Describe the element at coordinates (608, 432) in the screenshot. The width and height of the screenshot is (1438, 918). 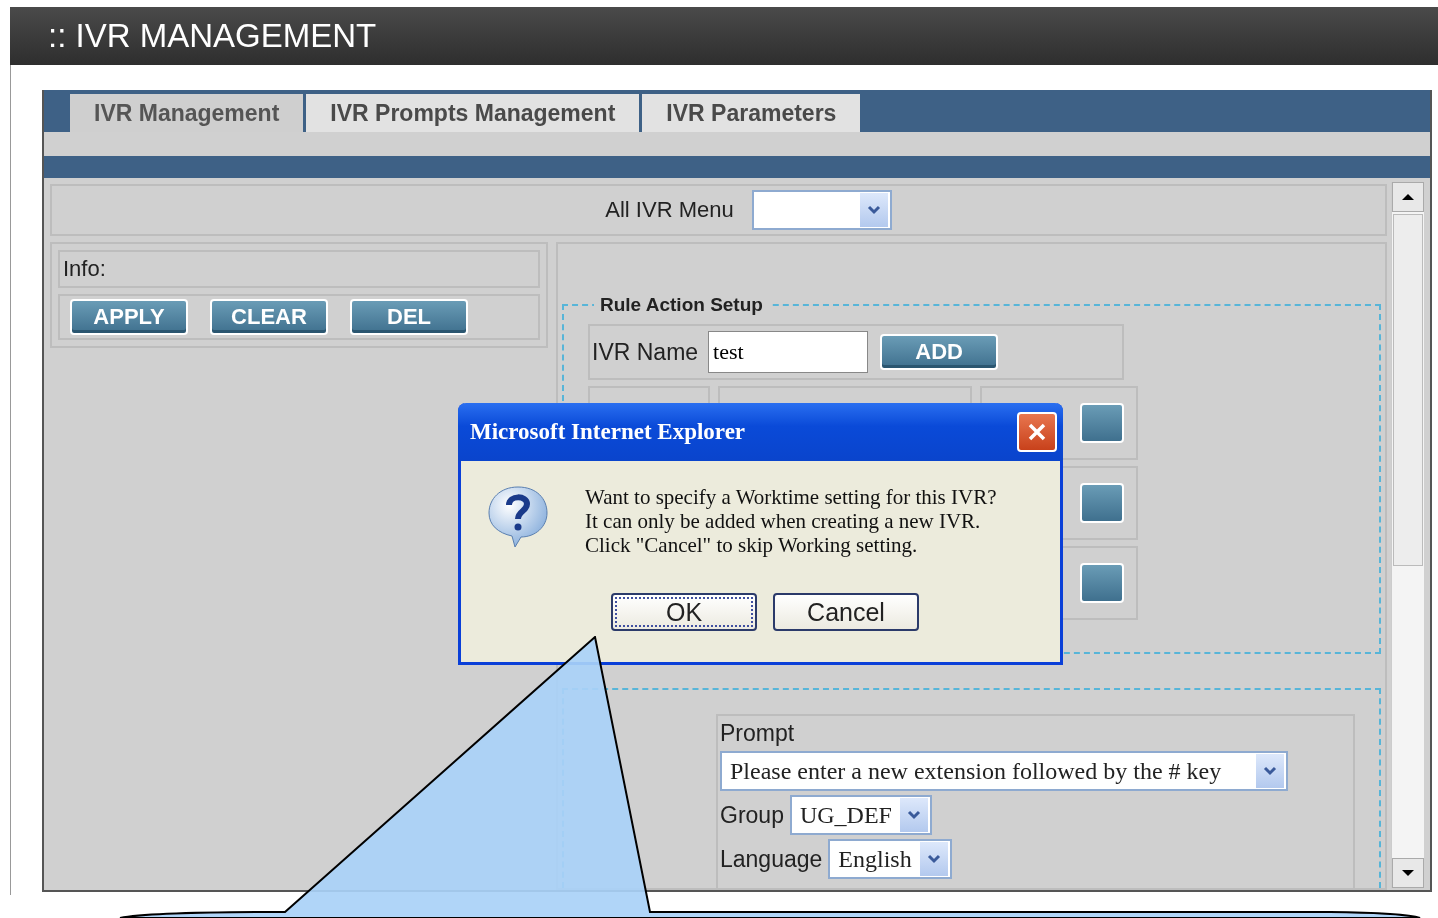
I see `dialog-title: Microsoft Internet Explorer` at that location.